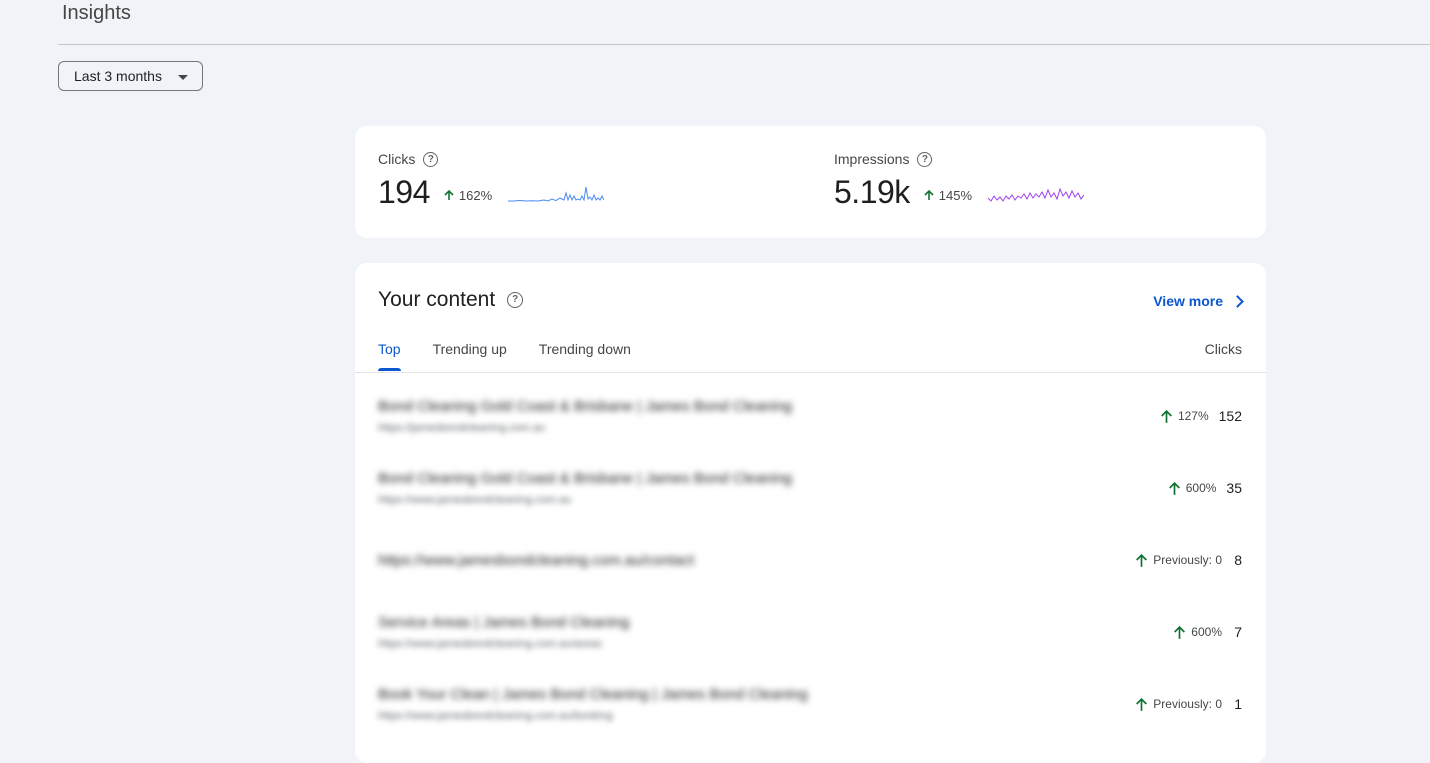 The width and height of the screenshot is (1430, 763). Describe the element at coordinates (461, 428) in the screenshot. I see `row-url: https://jamesbondcleaning.com.au` at that location.